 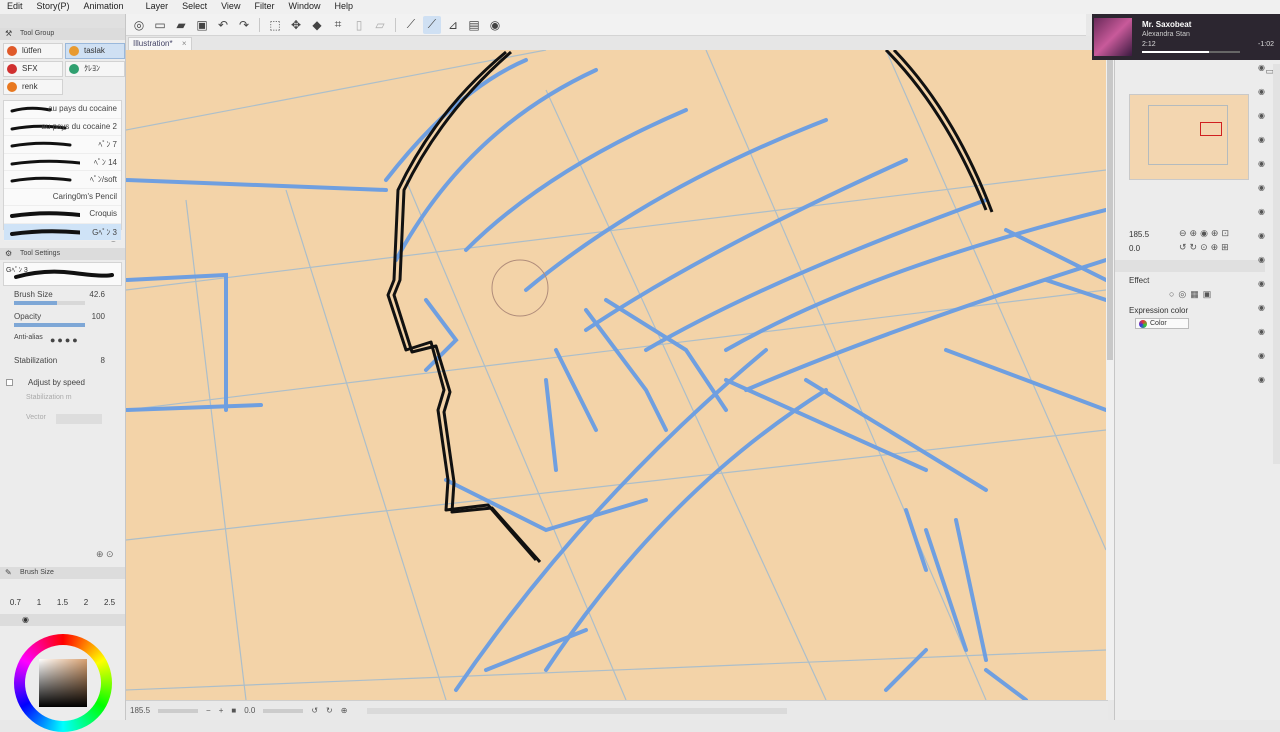 I want to click on track-progress, so click(x=1191, y=52).